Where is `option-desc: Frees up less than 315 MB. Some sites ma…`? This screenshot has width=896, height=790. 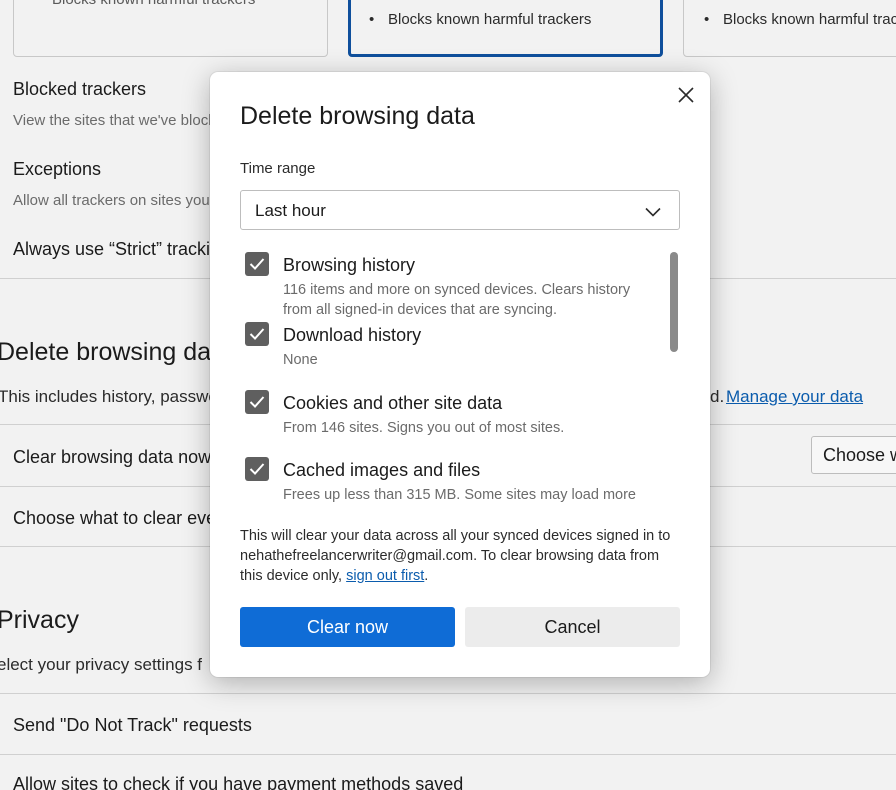
option-desc: Frees up less than 315 MB. Some sites ma… is located at coordinates (459, 494).